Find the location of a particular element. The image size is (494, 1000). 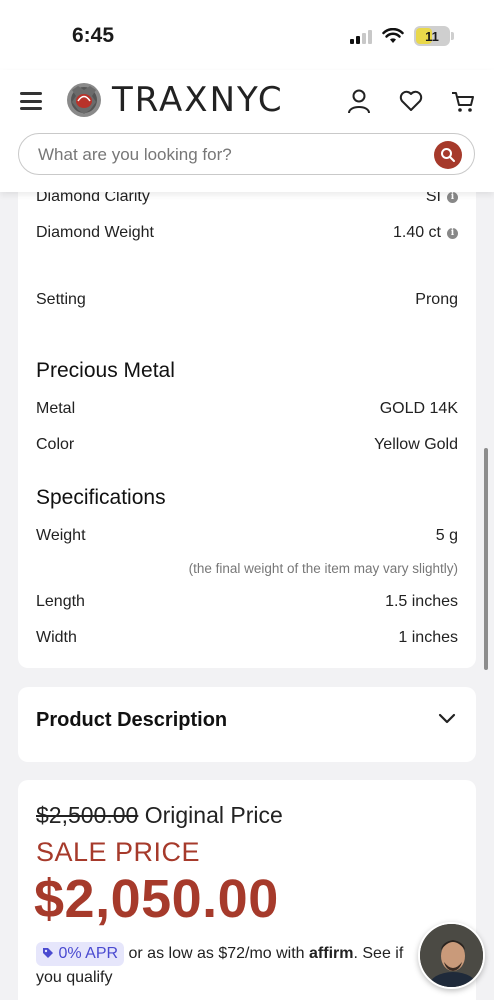

scrollbar is located at coordinates (486, 559).